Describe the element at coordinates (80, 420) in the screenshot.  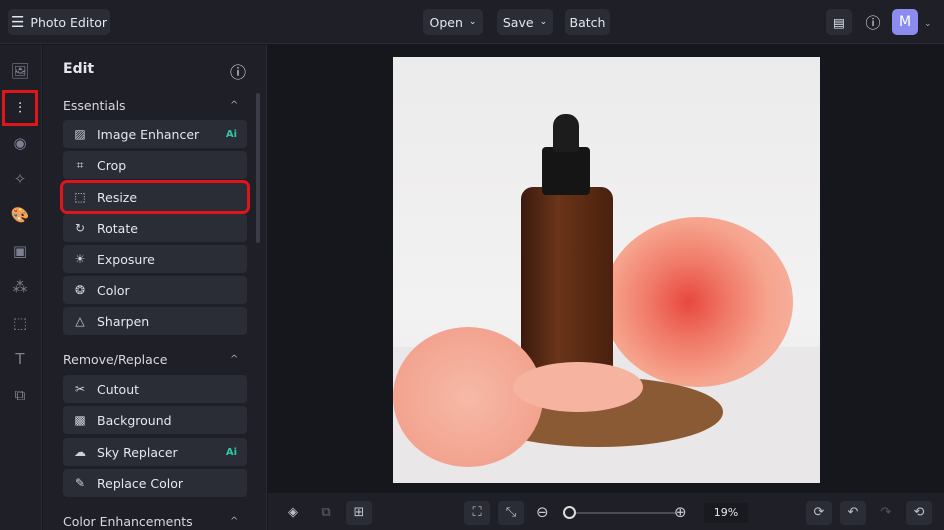
I see `checker-icon: ▩` at that location.